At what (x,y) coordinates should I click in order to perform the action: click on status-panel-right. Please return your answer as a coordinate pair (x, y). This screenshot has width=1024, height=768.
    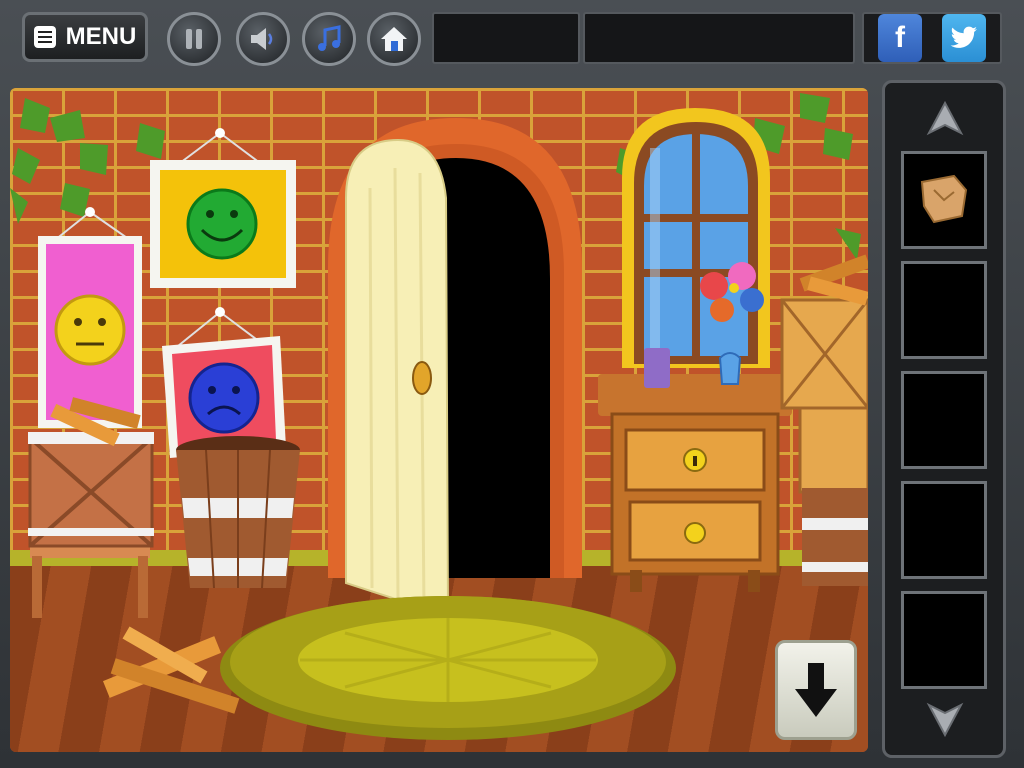
    Looking at the image, I should click on (719, 38).